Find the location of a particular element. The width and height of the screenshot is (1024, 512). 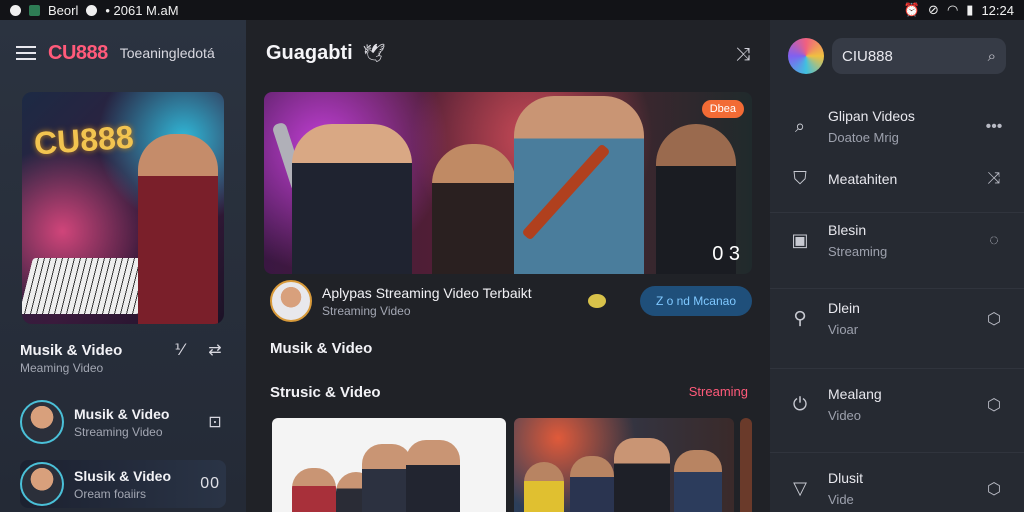

menu-item: ⌕ Glipan Videos Doatoe Mrig ••• is located at coordinates (897, 126).